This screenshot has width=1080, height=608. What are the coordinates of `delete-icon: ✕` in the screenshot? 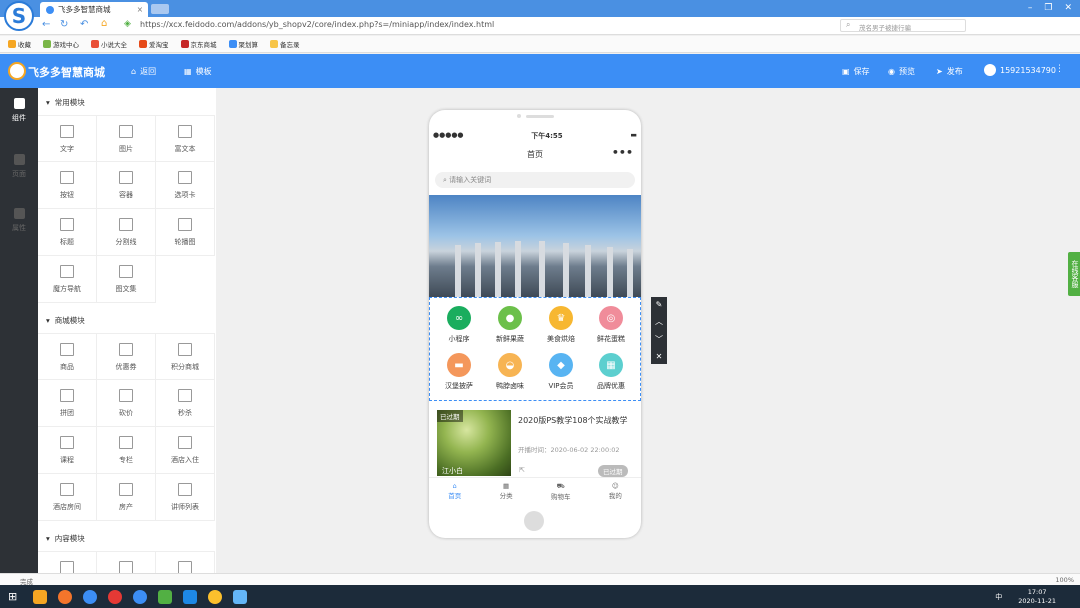 It's located at (659, 356).